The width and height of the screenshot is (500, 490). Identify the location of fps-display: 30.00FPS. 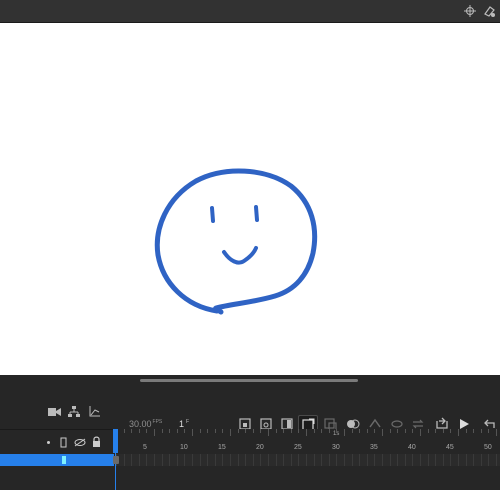
(145, 424).